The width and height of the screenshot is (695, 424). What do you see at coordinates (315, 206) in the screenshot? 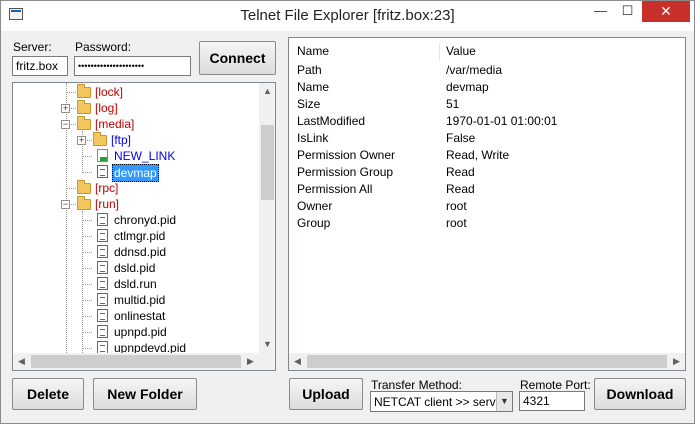
I see `property-name: Owner` at bounding box center [315, 206].